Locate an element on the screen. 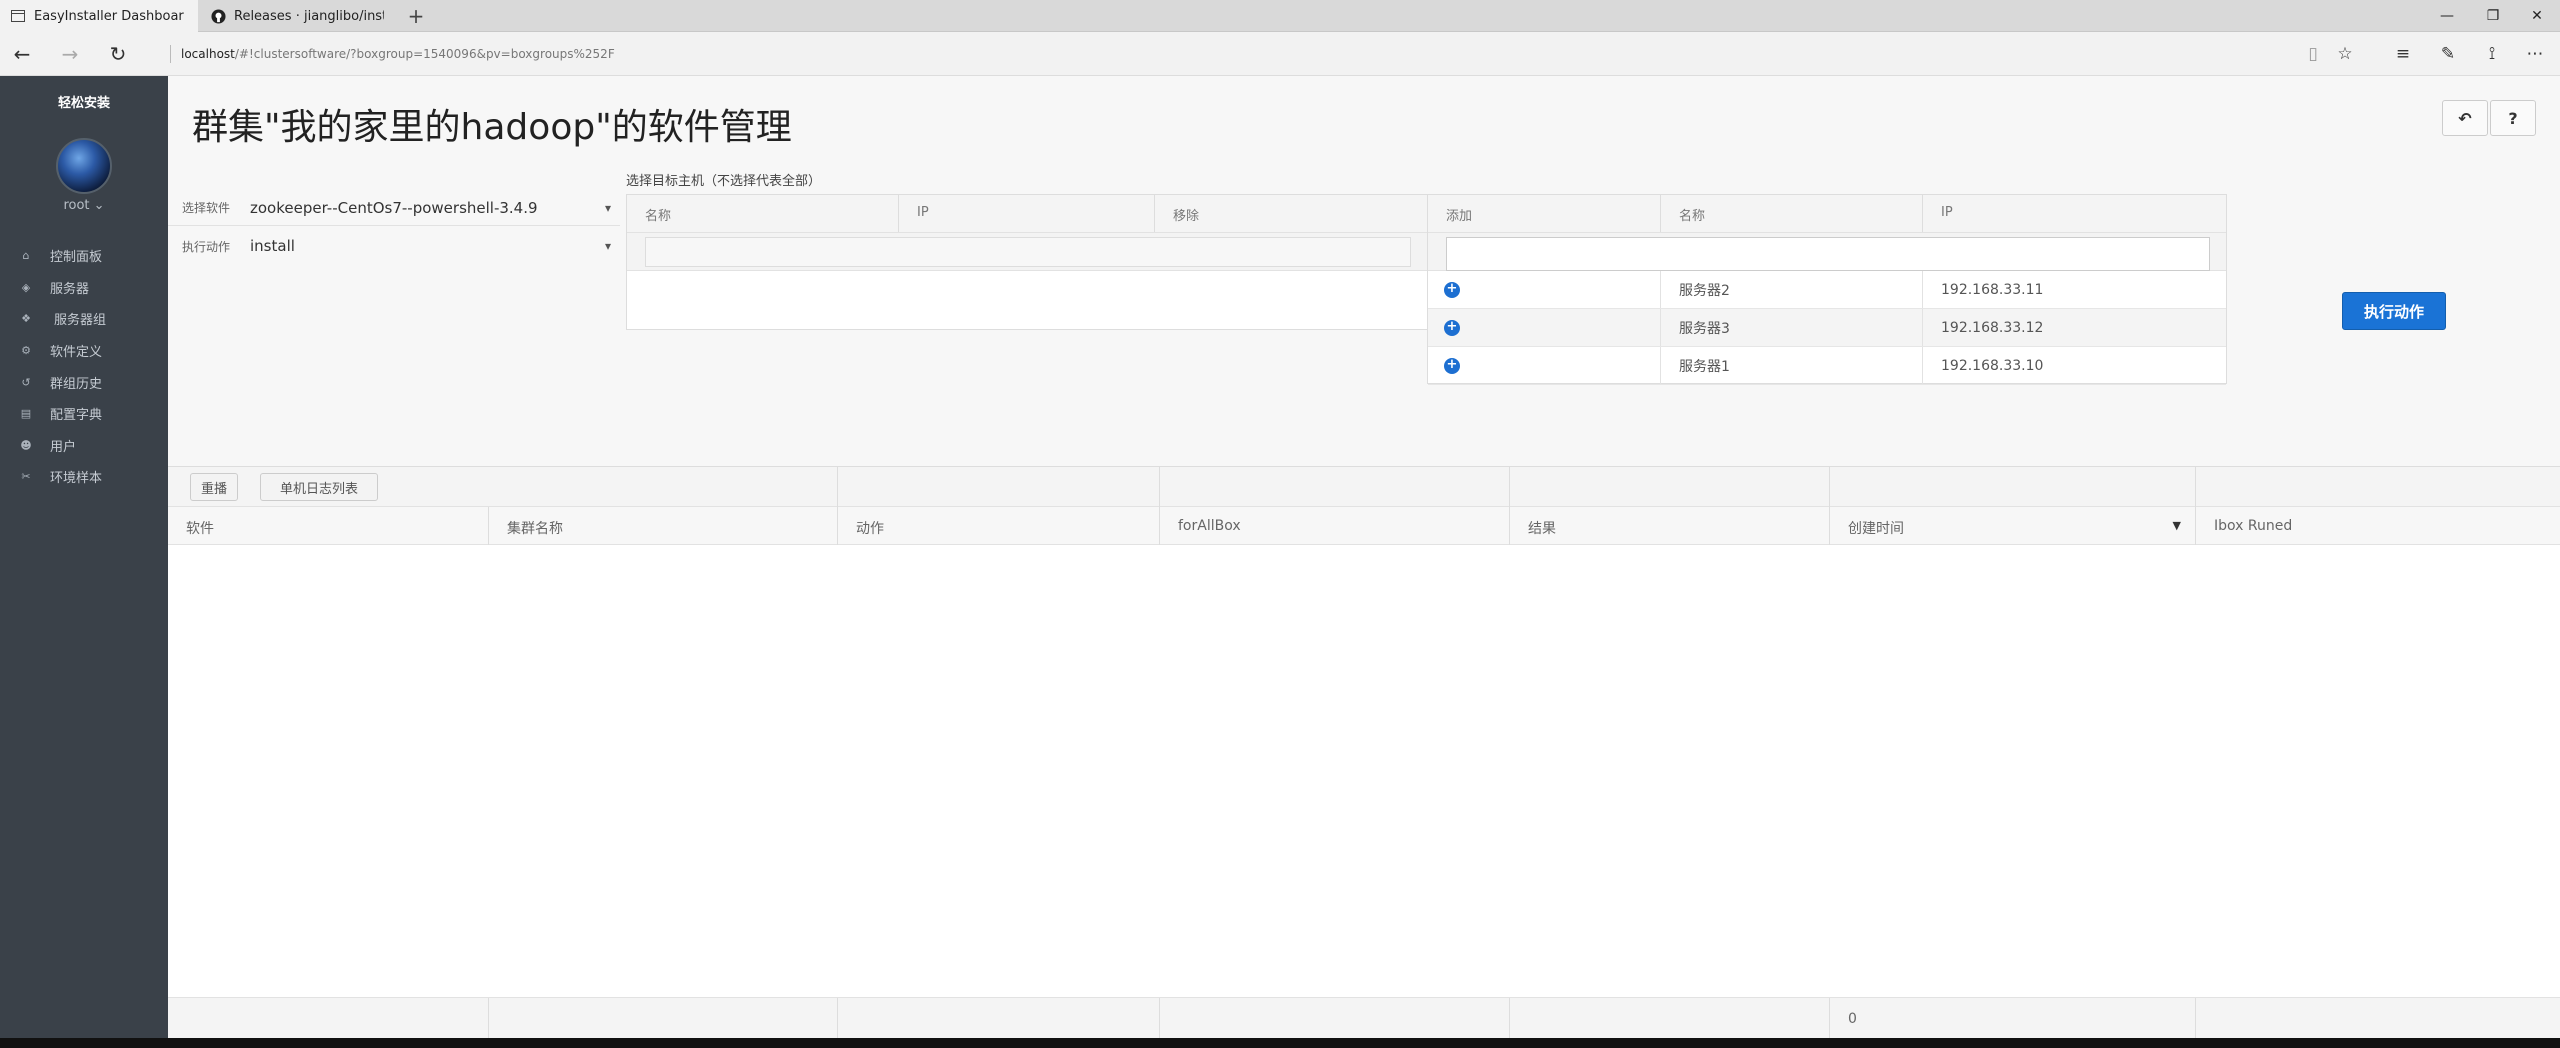 The width and height of the screenshot is (2560, 1048). sidebar-item-label: 环境样本 is located at coordinates (76, 479).